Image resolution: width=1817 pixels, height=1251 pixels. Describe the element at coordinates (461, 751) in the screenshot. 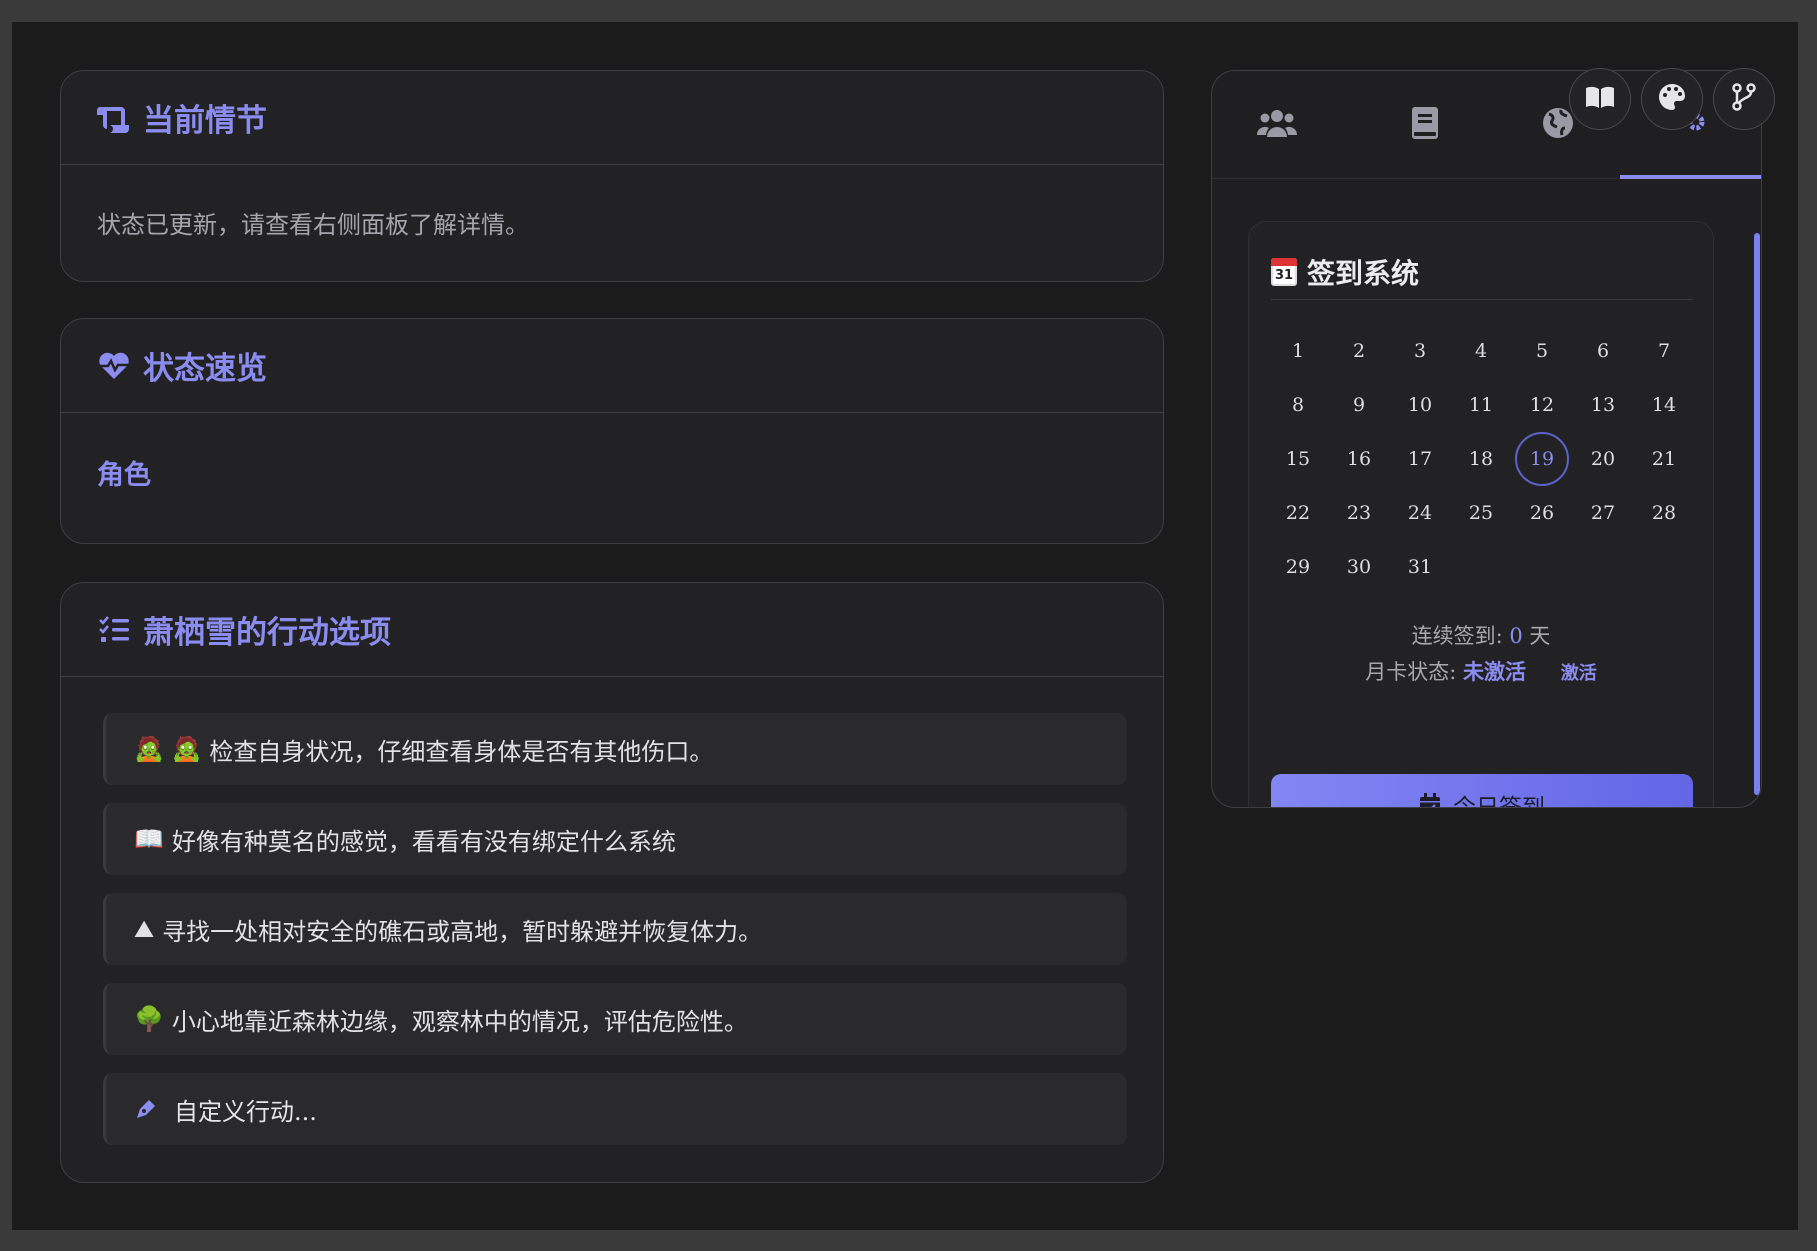

I see `action-option-text: 检查自身状况，仔细查看身体是否有其他伤口。` at that location.